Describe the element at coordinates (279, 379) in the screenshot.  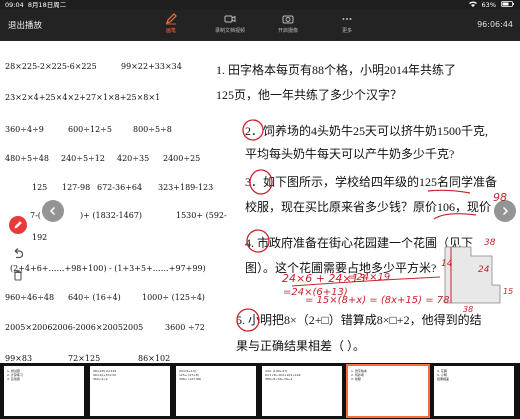
I see `thumbnail-text: 380÷8÷36÷39÷4` at that location.